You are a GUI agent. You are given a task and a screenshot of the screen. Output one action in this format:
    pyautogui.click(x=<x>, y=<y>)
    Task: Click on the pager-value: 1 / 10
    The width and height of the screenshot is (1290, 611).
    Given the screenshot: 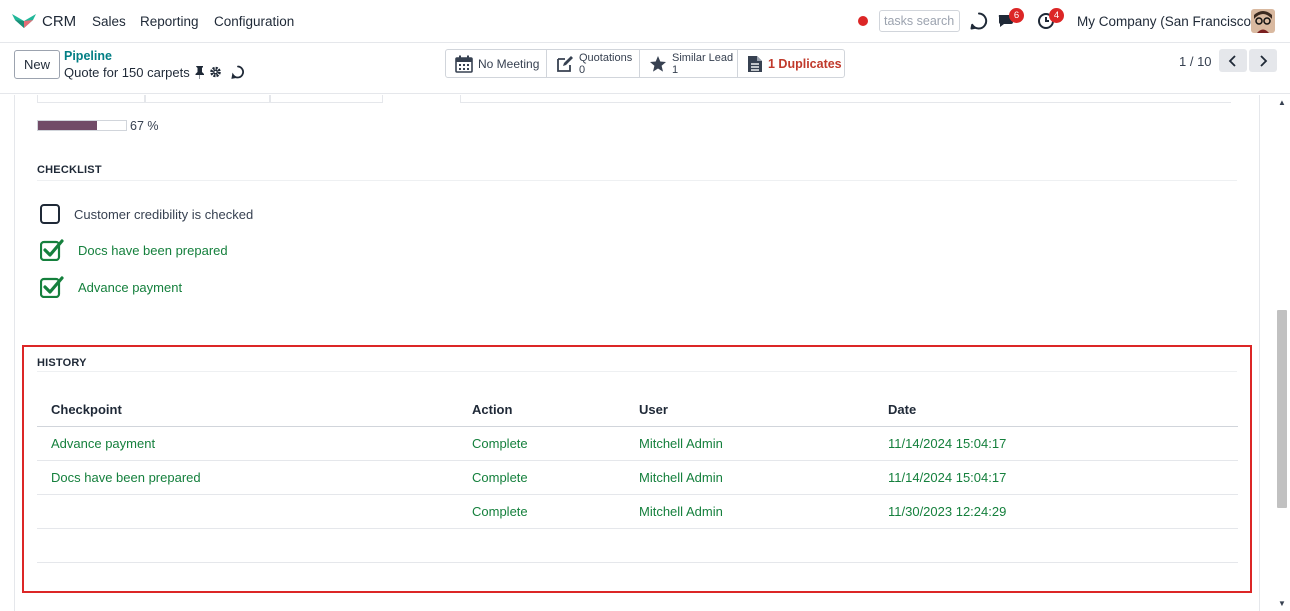 What is the action you would take?
    pyautogui.click(x=1195, y=61)
    